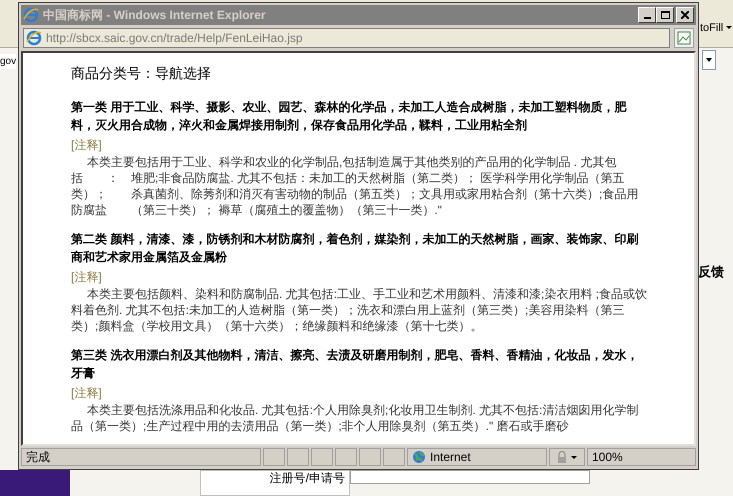  What do you see at coordinates (174, 38) in the screenshot?
I see `url-text: http://sbcx.saic.gov.cn/trade/Help/FenLeiHao.jsp` at bounding box center [174, 38].